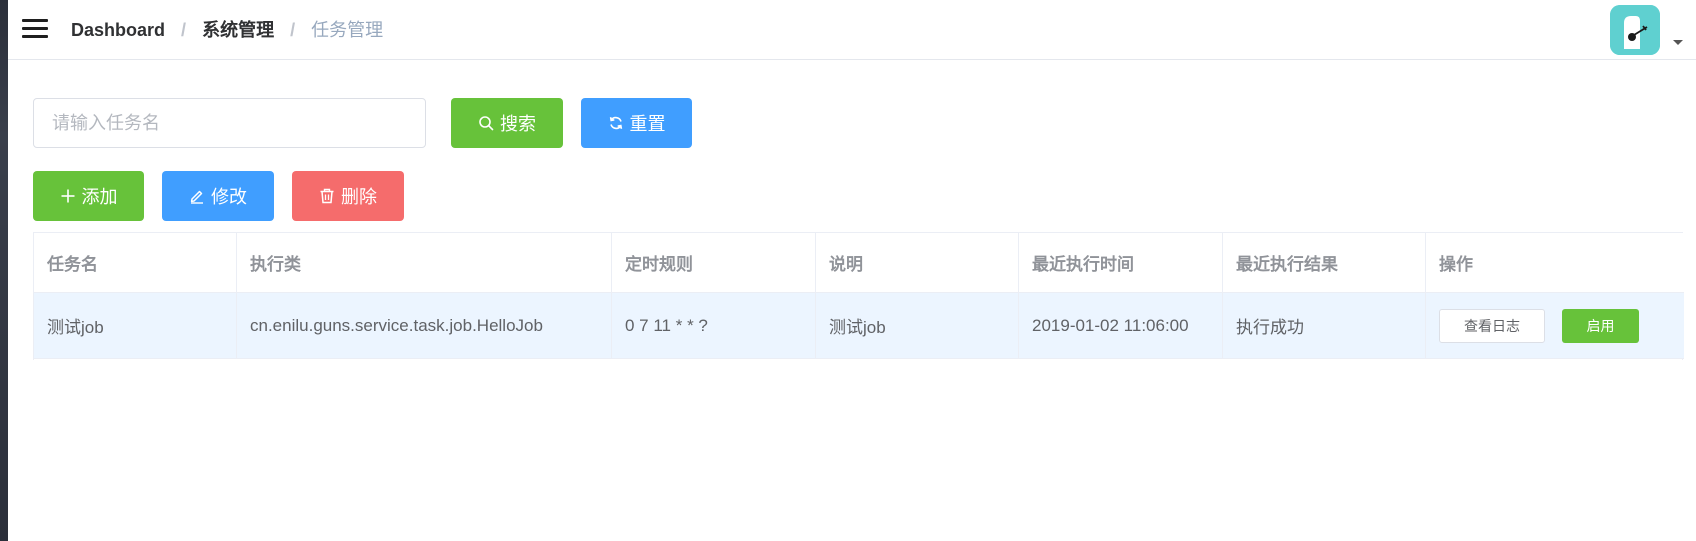 The width and height of the screenshot is (1696, 541). Describe the element at coordinates (118, 30) in the screenshot. I see `breadcrumb-item-dashboard: Dashboard` at that location.